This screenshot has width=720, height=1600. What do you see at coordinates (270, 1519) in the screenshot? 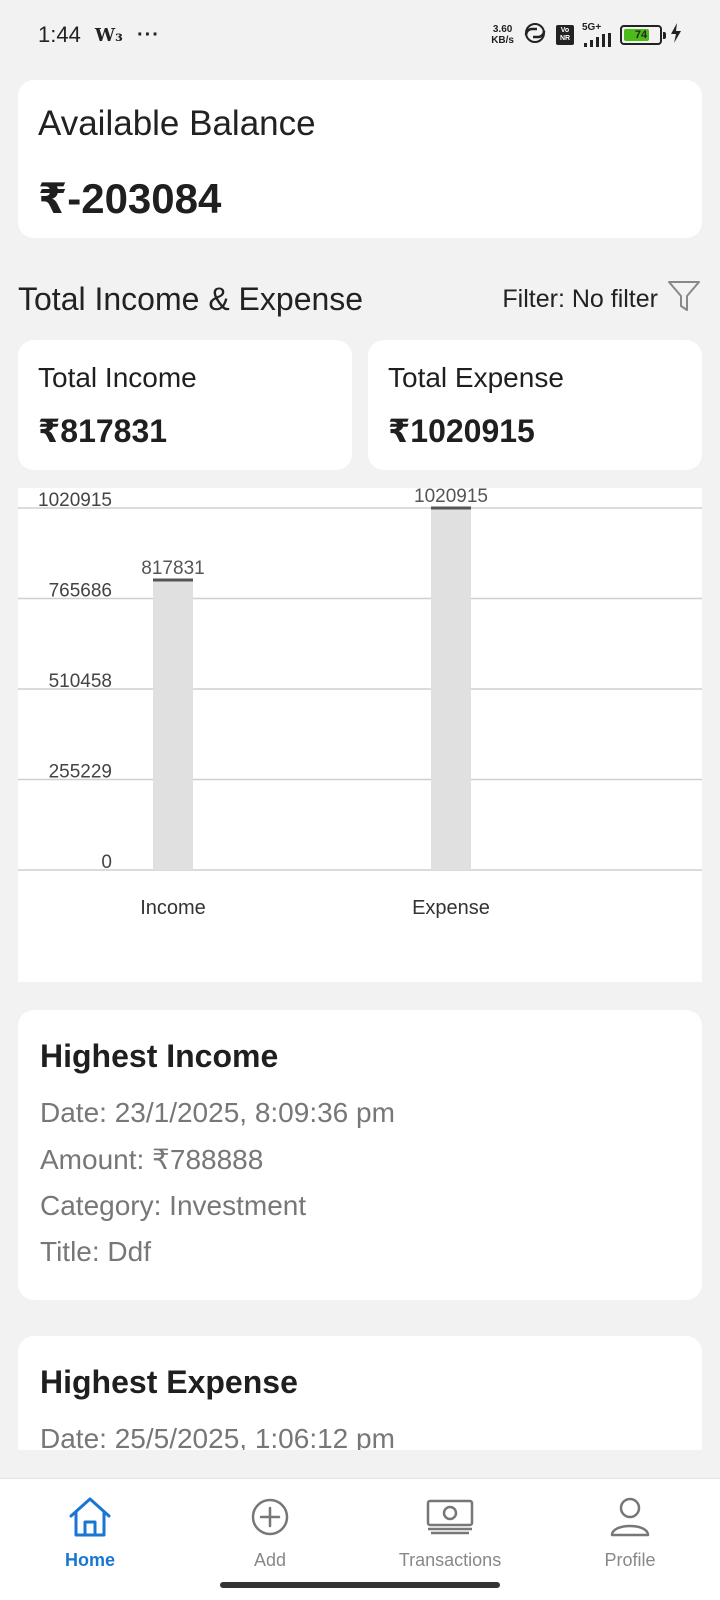
I see `add-circle-icon` at bounding box center [270, 1519].